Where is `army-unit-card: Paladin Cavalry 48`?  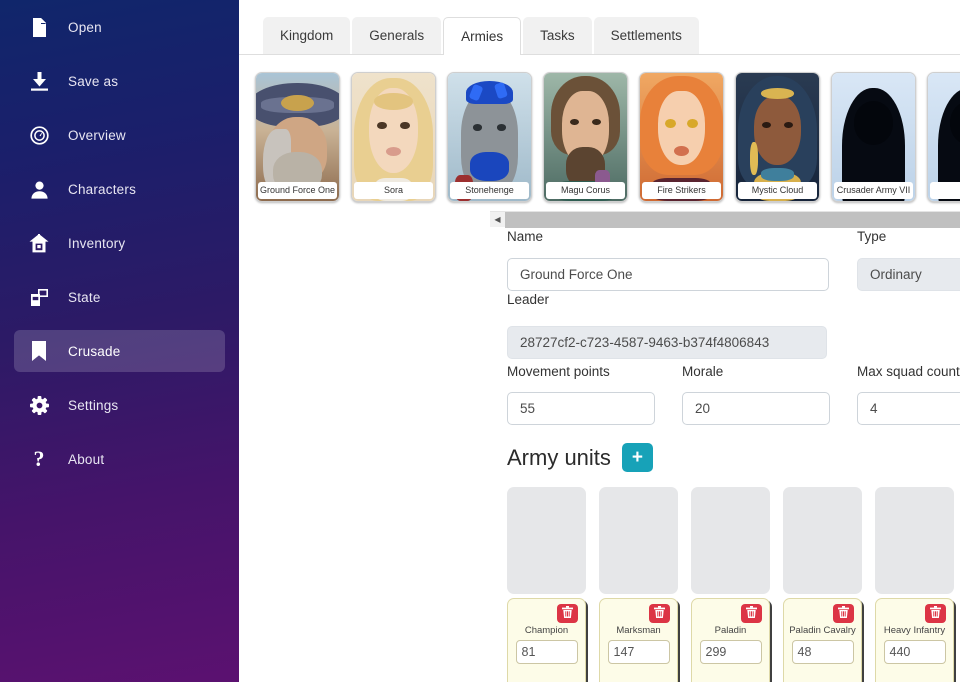
army-unit-card: Paladin Cavalry 48 is located at coordinates (822, 640).